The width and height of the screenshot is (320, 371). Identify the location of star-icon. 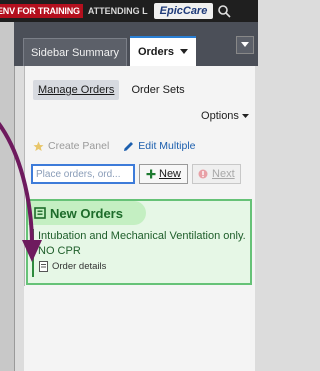
(38, 146).